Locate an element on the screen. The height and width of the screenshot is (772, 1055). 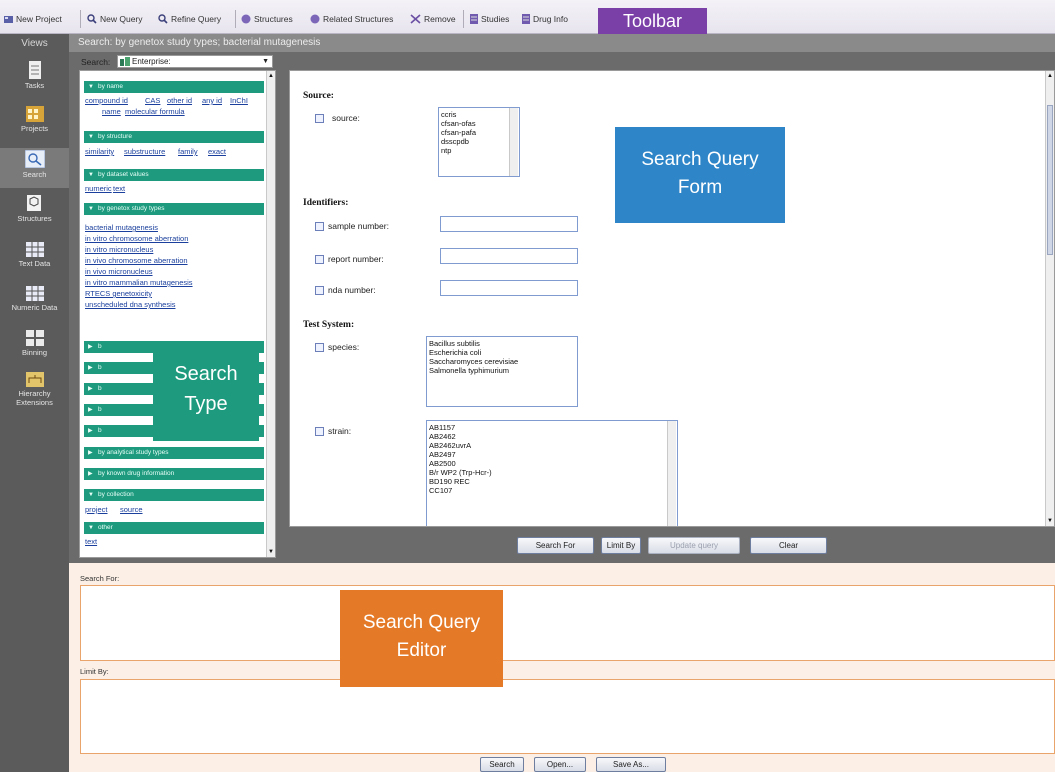
update-query-button: Update query is located at coordinates (694, 545).